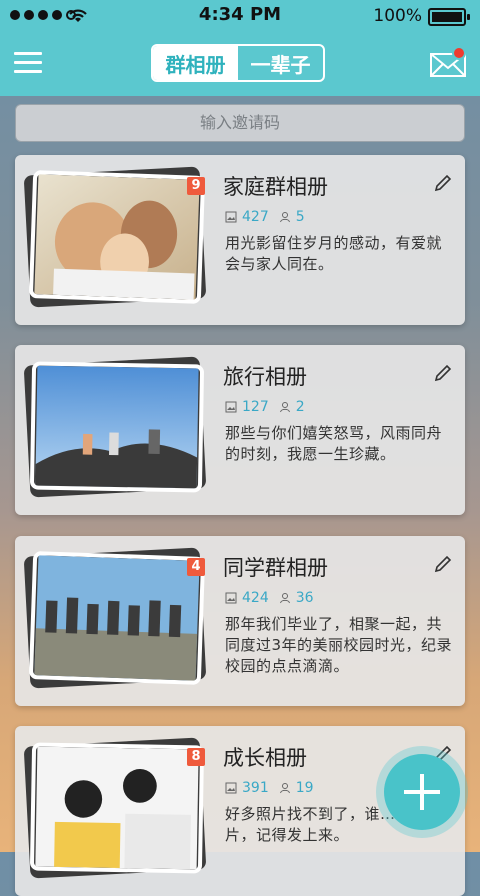 This screenshot has width=480, height=896. I want to click on classmates-photo-image, so click(117, 618).